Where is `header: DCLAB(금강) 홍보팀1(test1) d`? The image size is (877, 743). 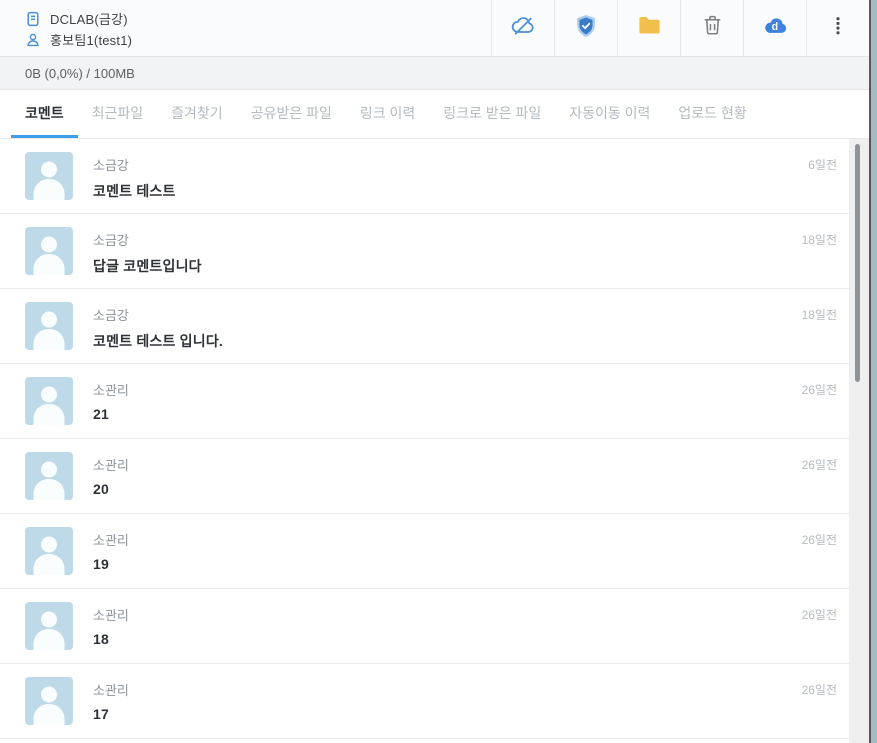
header: DCLAB(금강) 홍보팀1(test1) d is located at coordinates (434, 28).